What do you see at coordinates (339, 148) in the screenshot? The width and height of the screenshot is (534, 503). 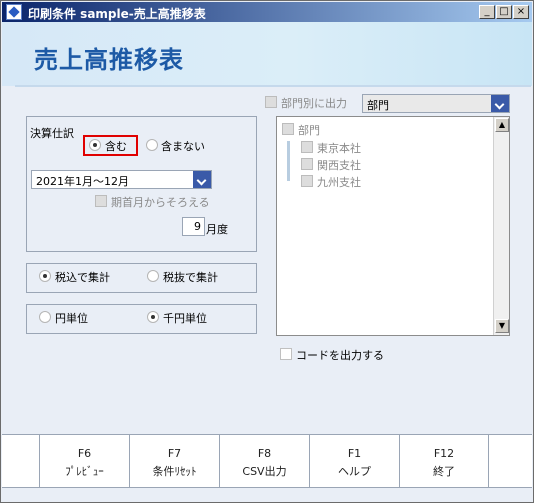 I see `department-item-label: 東京本社` at bounding box center [339, 148].